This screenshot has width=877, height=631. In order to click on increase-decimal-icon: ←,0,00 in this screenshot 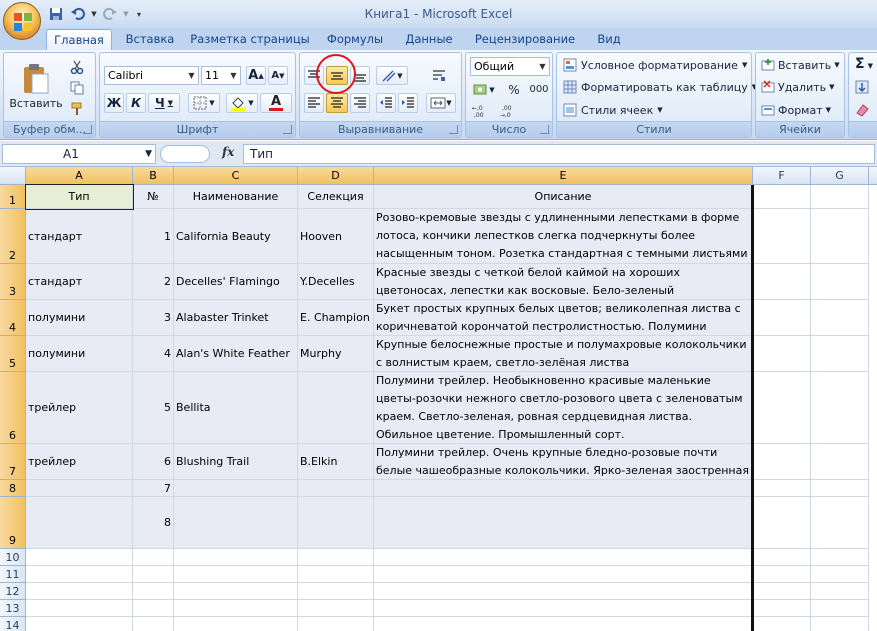, I will do `click(482, 110)`.